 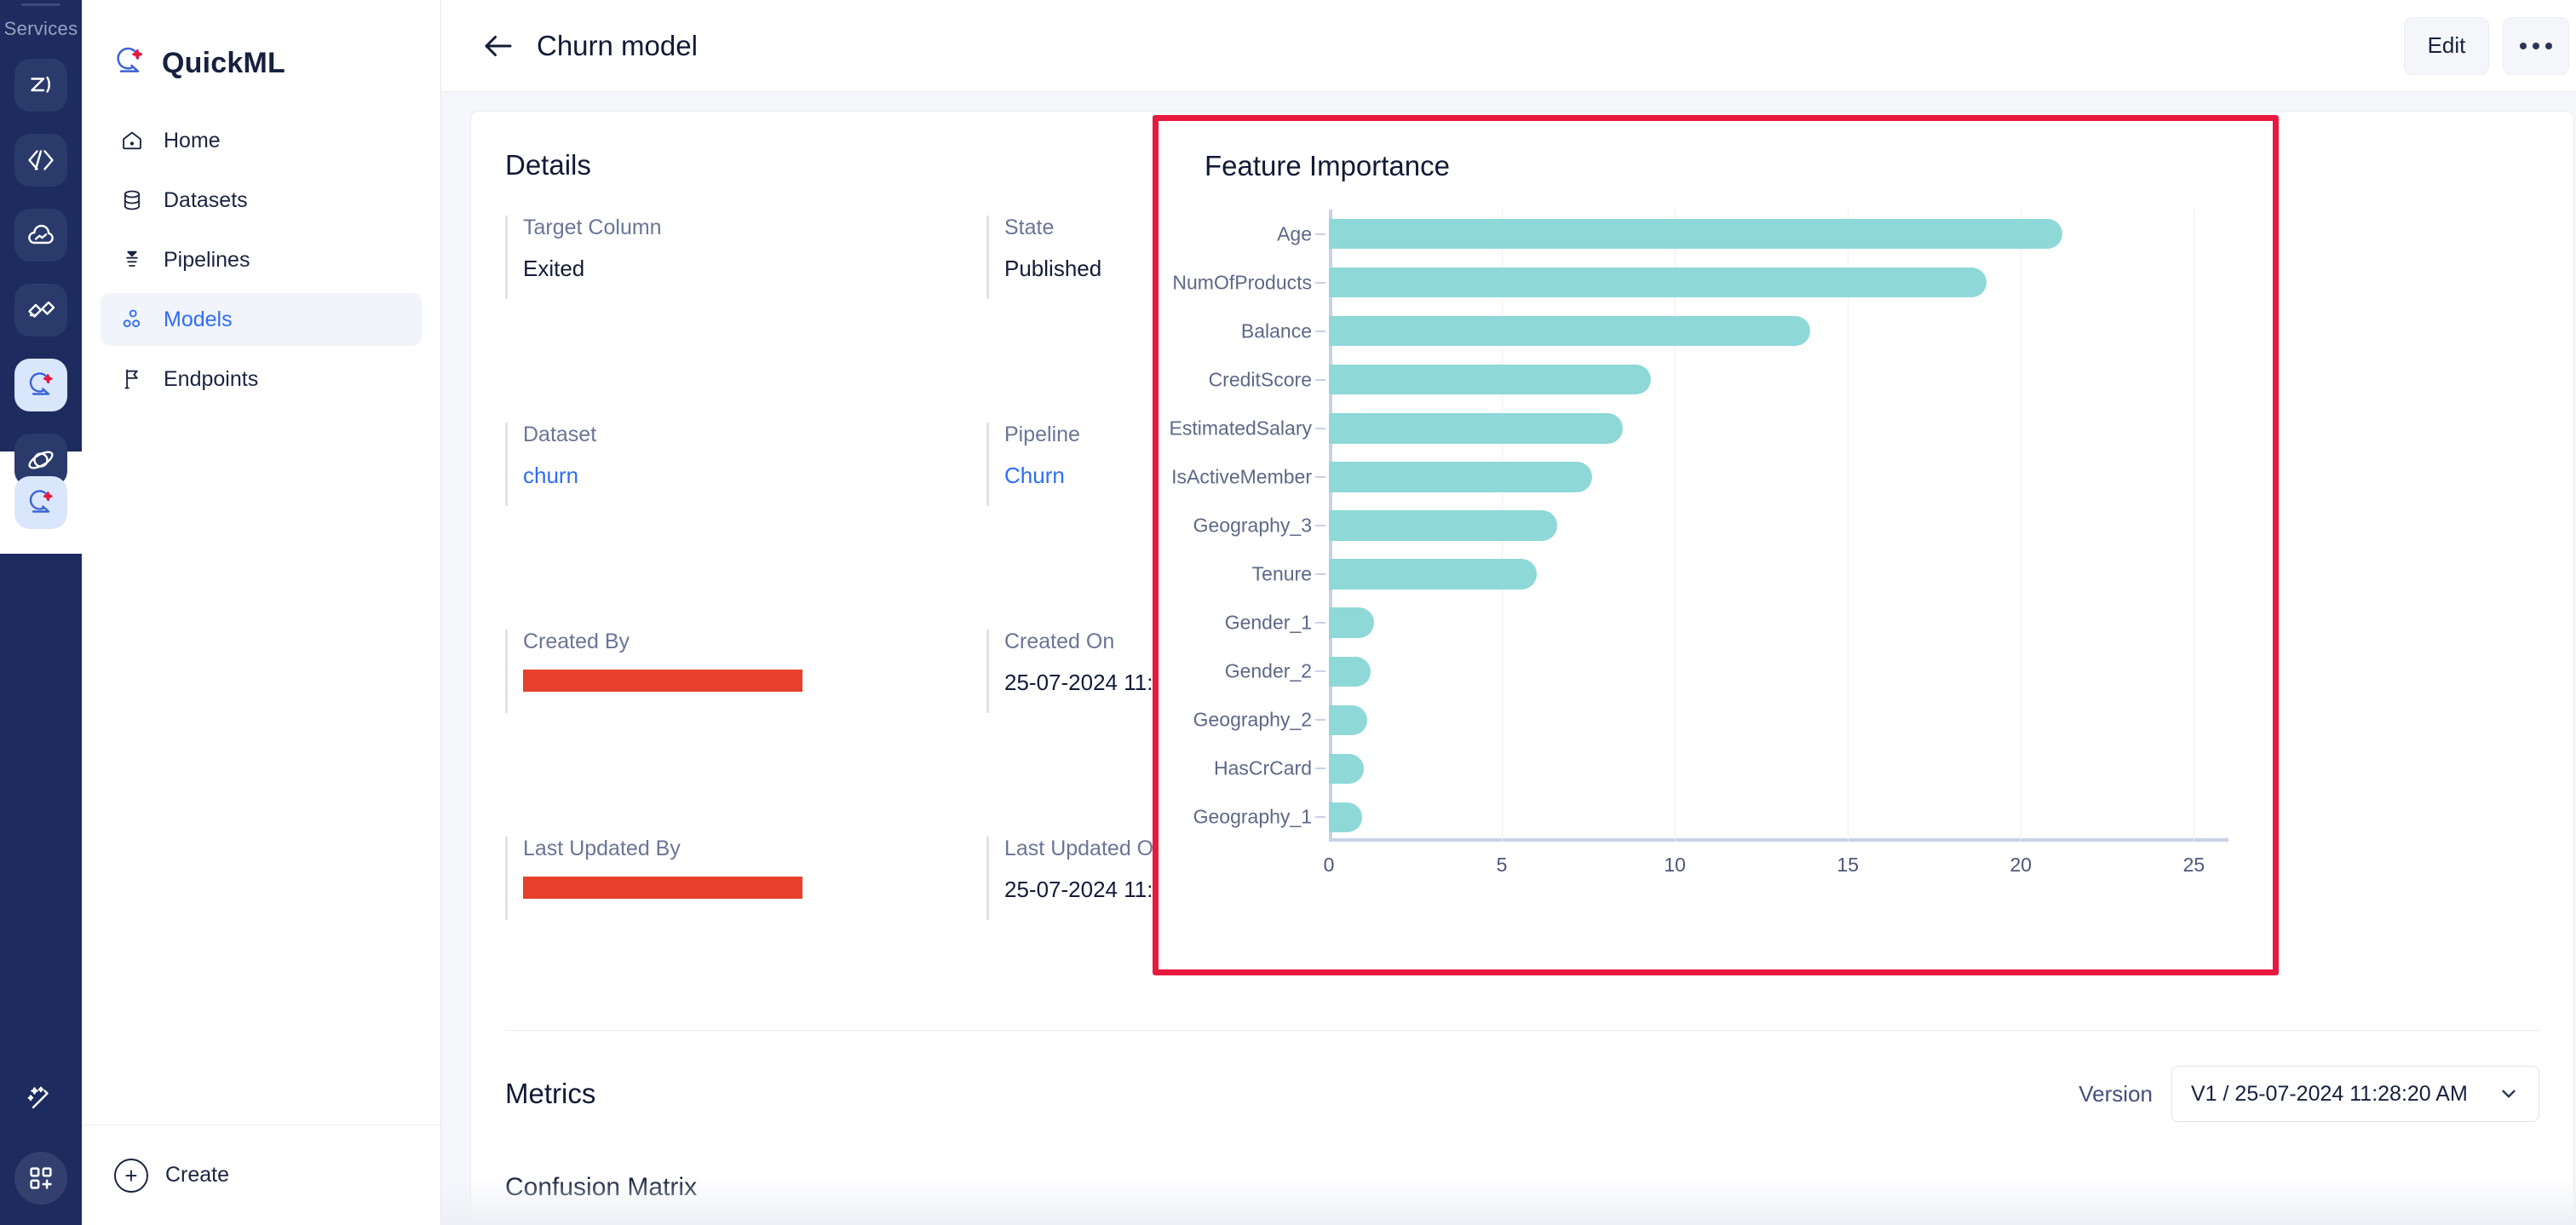 I want to click on sidebar-item-label: Pipelines, so click(x=207, y=259).